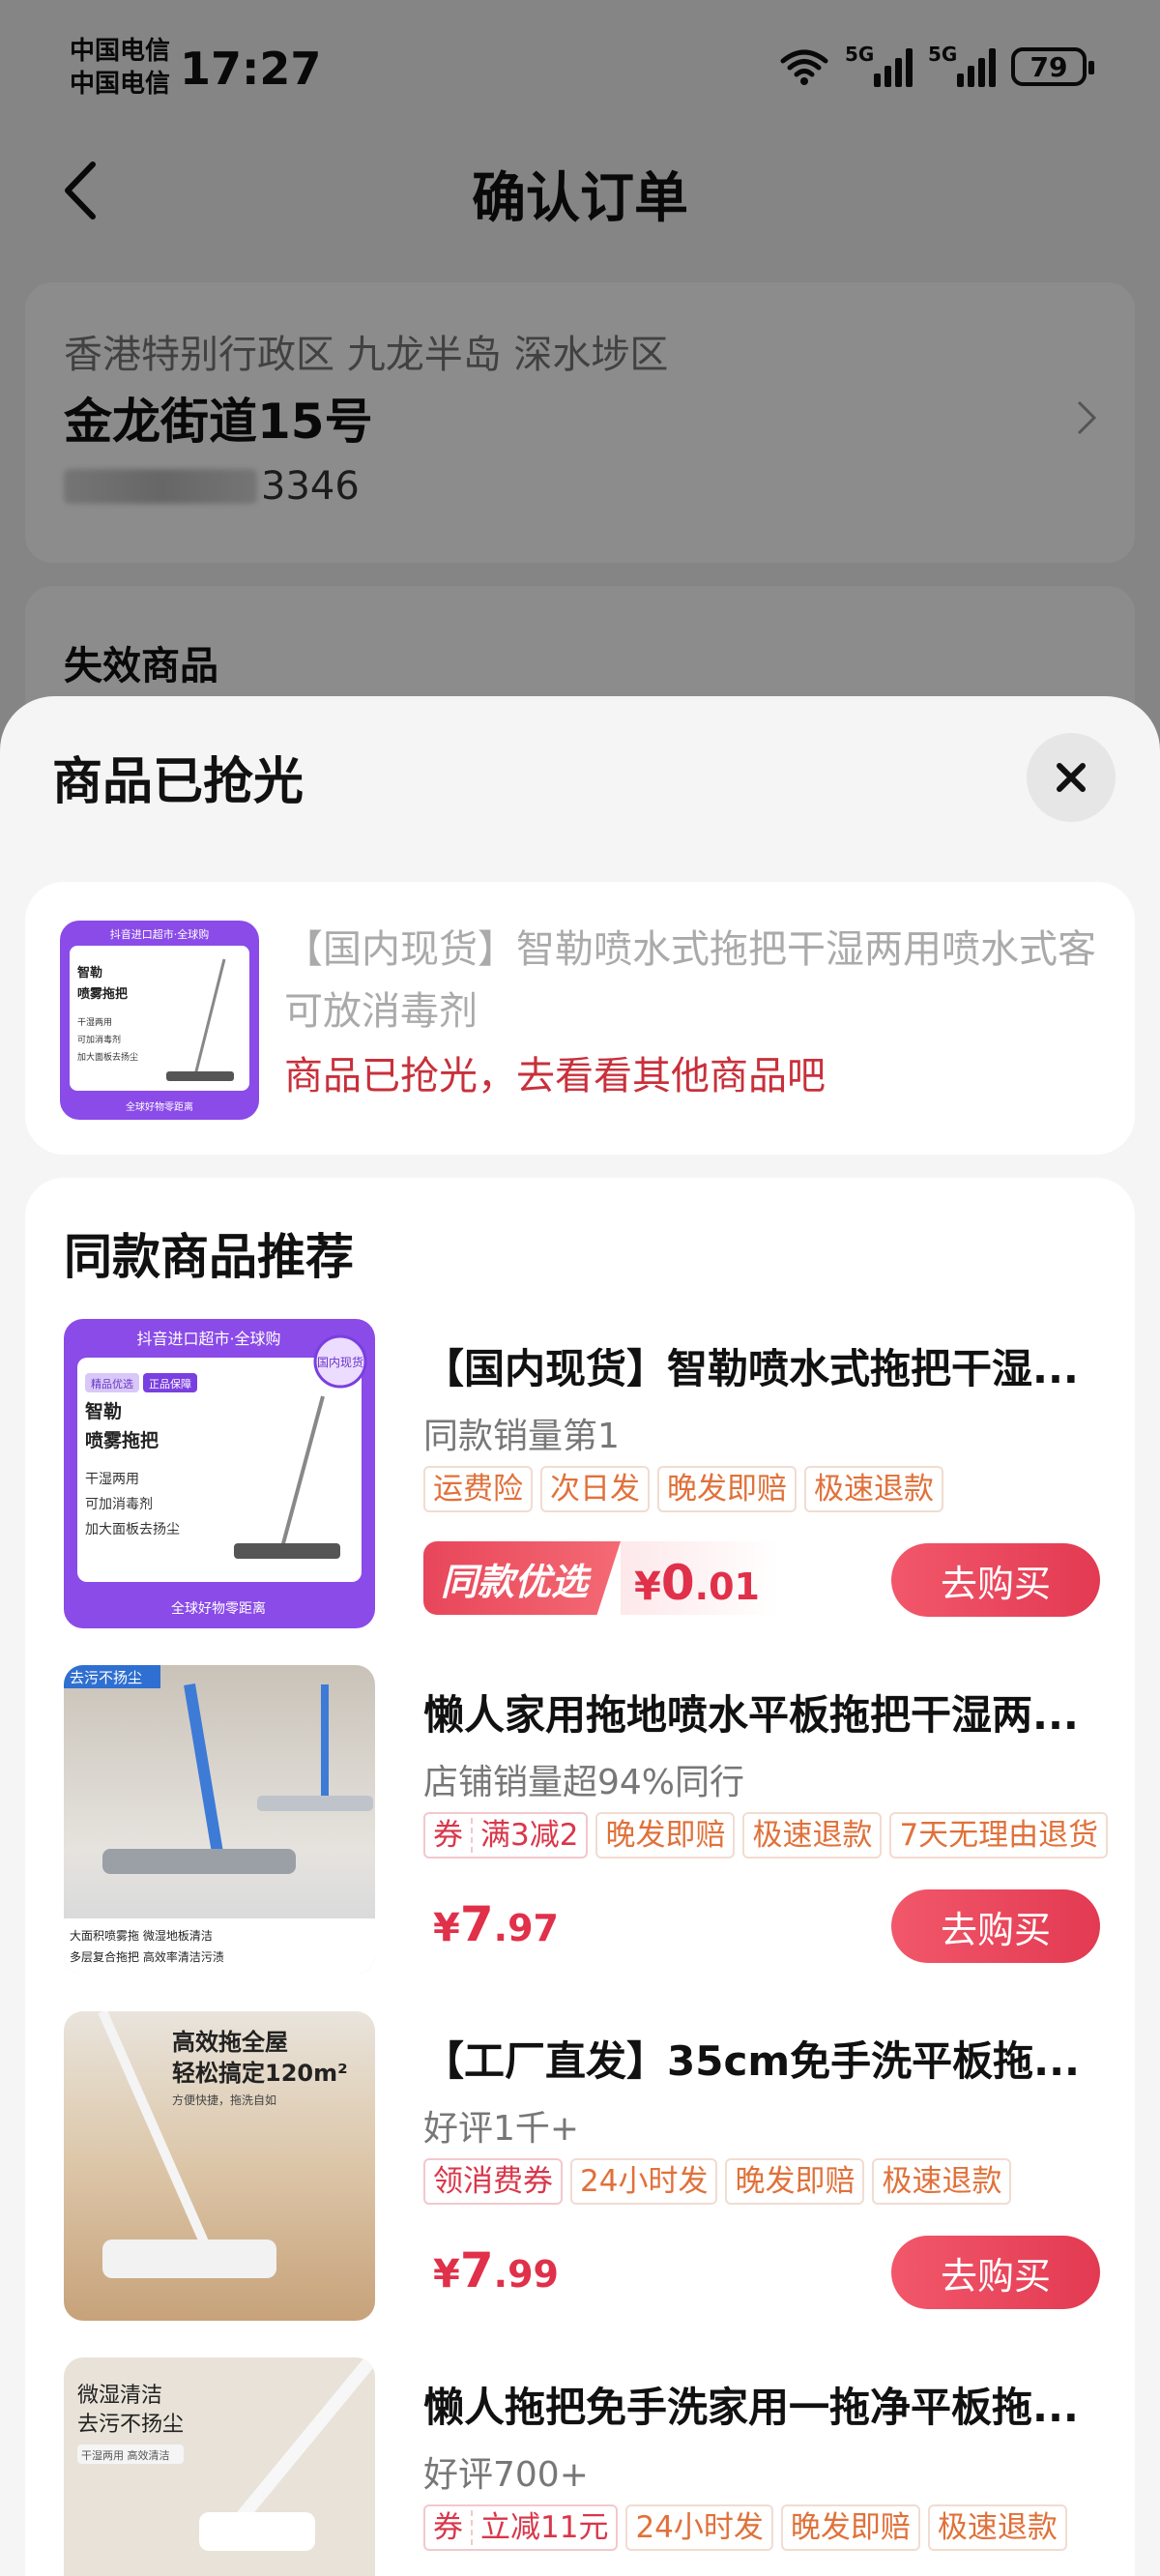 This screenshot has height=2576, width=1160. What do you see at coordinates (224, 2100) in the screenshot?
I see `thumb-line: 方便快捷，拖洗自如` at bounding box center [224, 2100].